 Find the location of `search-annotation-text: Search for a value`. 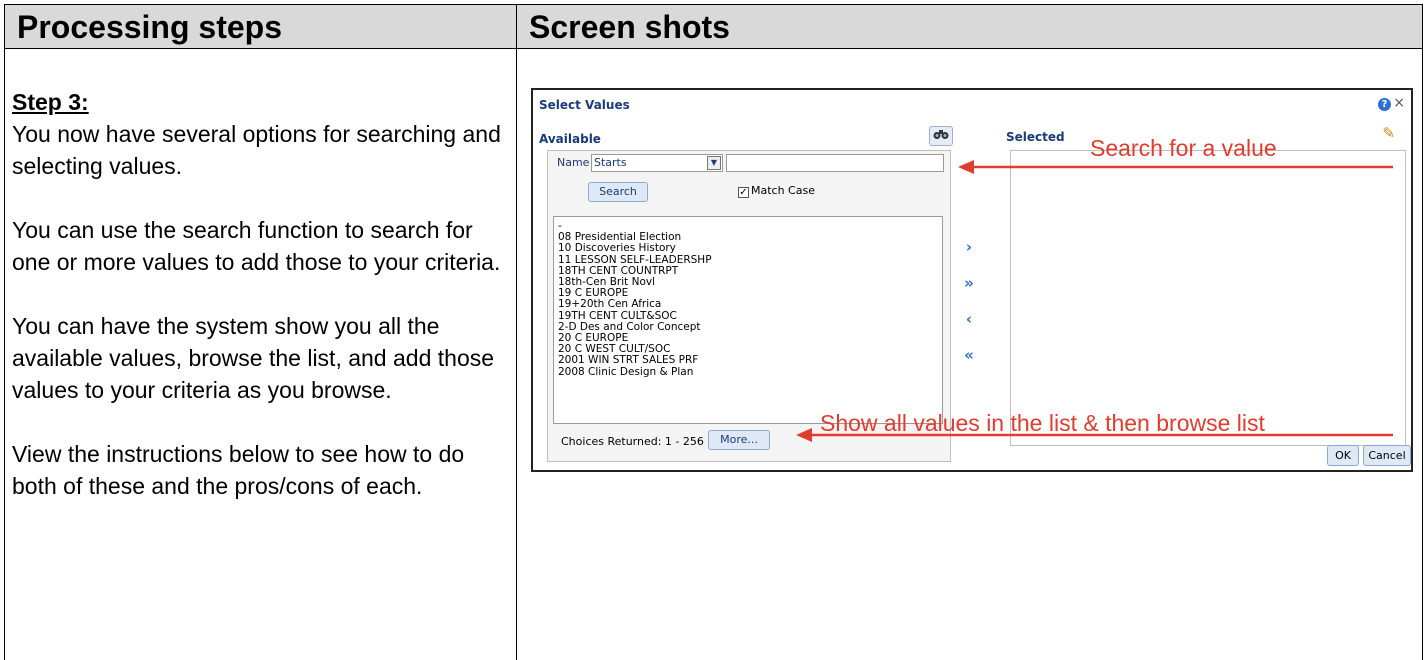

search-annotation-text: Search for a value is located at coordinates (1183, 148).